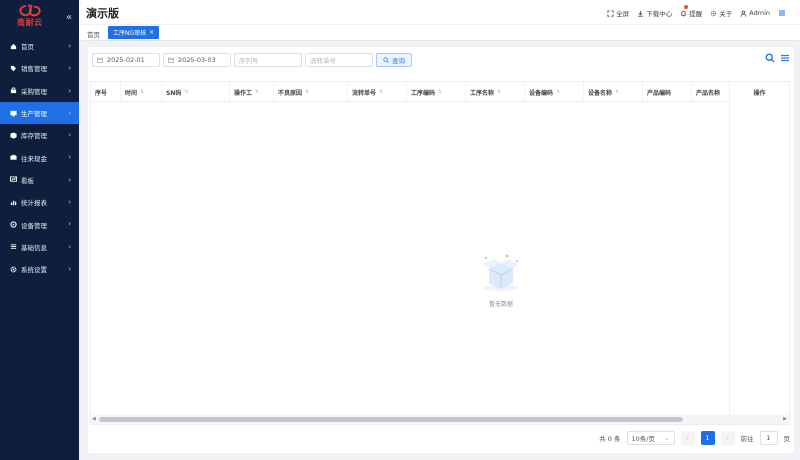  I want to click on column-label: 工序名称, so click(482, 93).